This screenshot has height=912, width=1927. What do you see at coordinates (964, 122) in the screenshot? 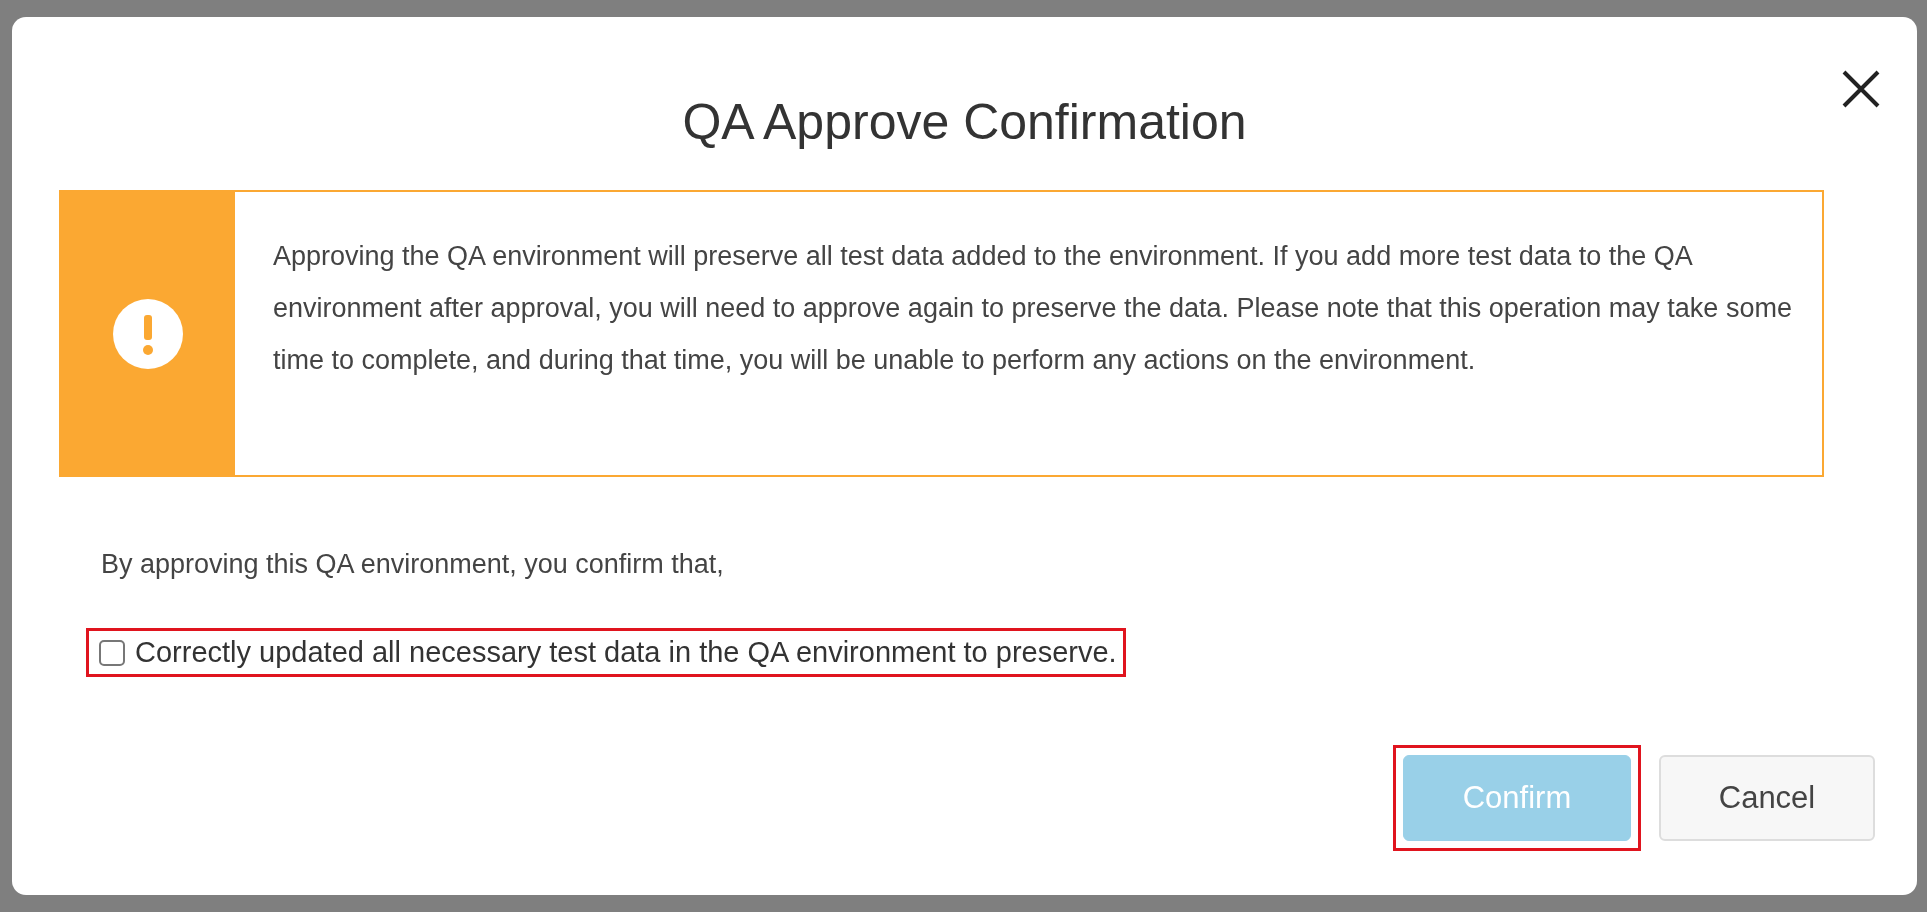
I see `dialog-title: QA Approve Confirmation` at bounding box center [964, 122].